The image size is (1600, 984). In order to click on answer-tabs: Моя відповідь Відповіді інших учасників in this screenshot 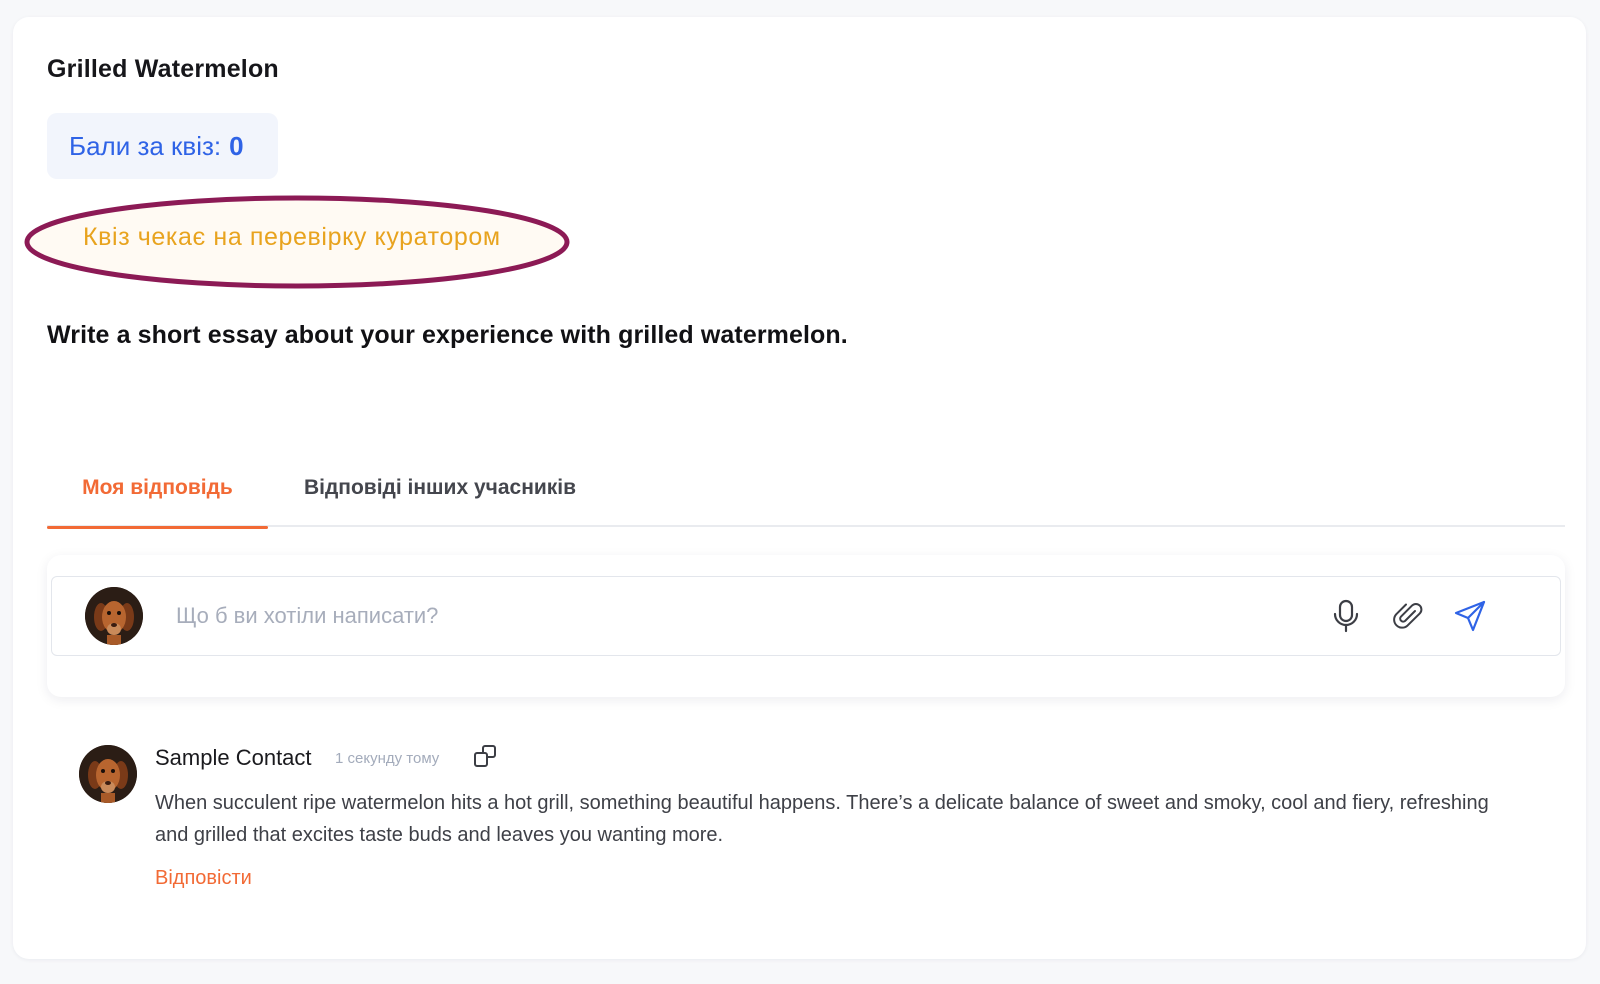, I will do `click(806, 489)`.